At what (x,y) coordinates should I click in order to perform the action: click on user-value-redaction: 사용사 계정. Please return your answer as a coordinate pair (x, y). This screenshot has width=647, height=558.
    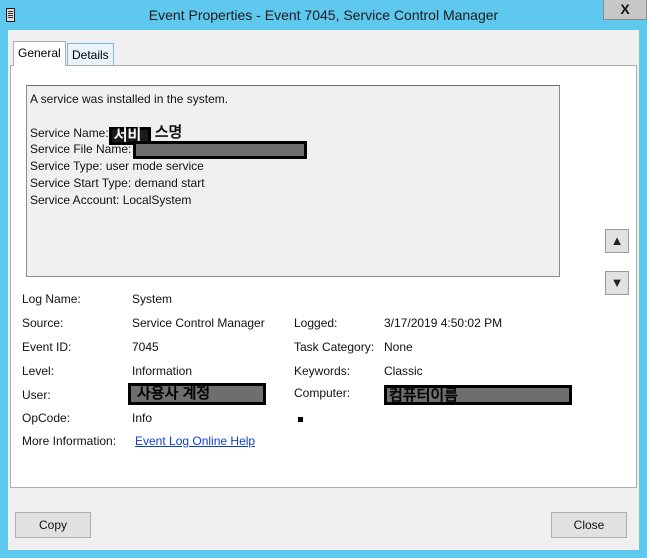
    Looking at the image, I should click on (197, 394).